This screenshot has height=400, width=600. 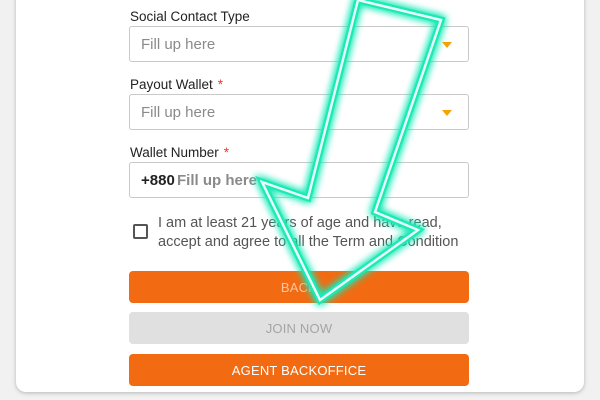 I want to click on country-code-prefix: +880, so click(x=158, y=180).